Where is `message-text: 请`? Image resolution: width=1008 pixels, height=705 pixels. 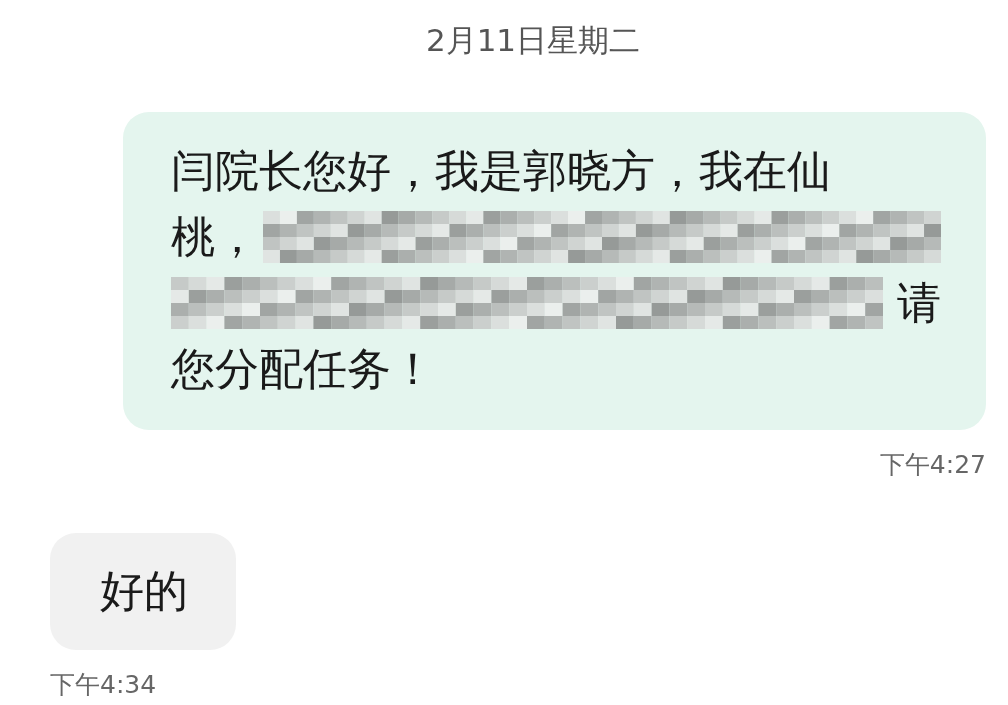 message-text: 请 is located at coordinates (919, 303).